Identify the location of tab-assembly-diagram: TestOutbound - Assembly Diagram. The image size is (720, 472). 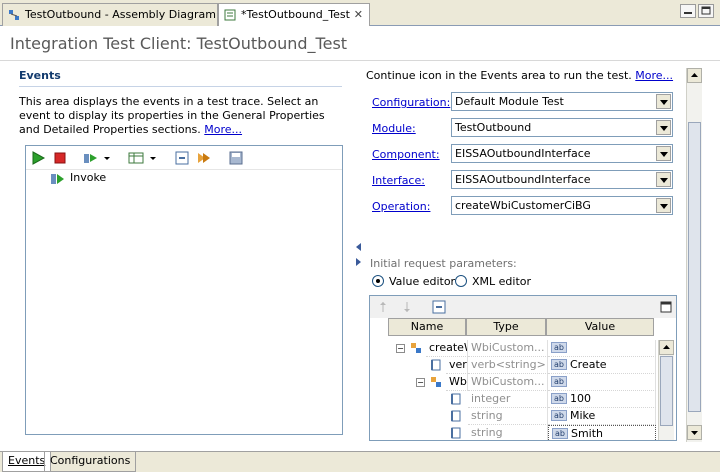
(110, 14).